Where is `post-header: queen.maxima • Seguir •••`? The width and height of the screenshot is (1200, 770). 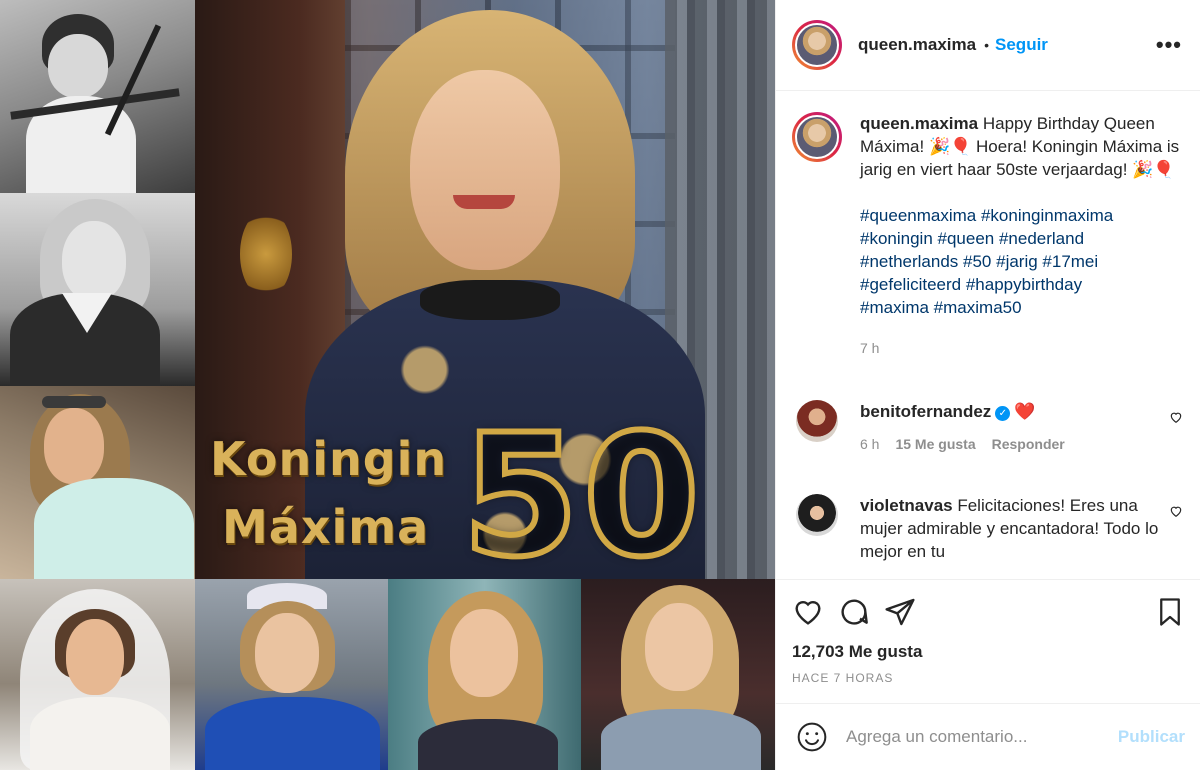 post-header: queen.maxima • Seguir ••• is located at coordinates (988, 45).